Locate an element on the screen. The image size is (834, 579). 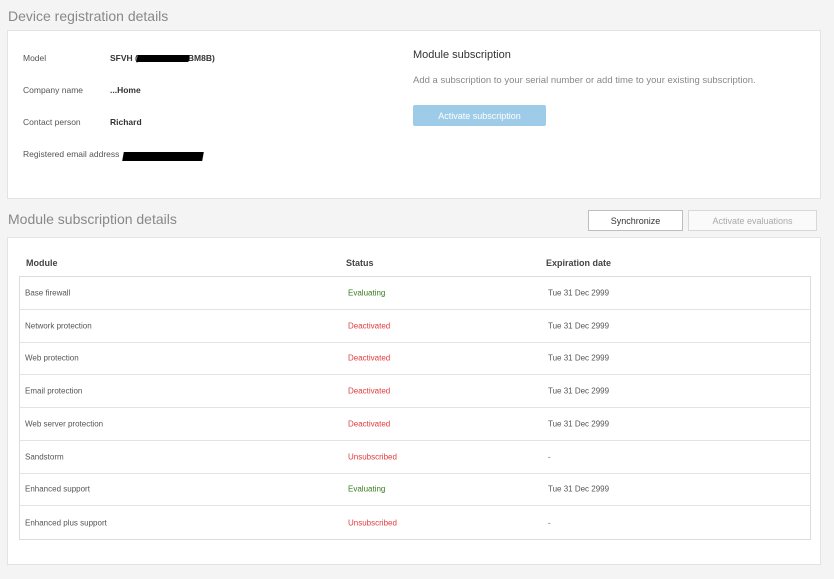
table-row: Base firewall Evaluating Tue 31 Dec 2999 is located at coordinates (415, 293).